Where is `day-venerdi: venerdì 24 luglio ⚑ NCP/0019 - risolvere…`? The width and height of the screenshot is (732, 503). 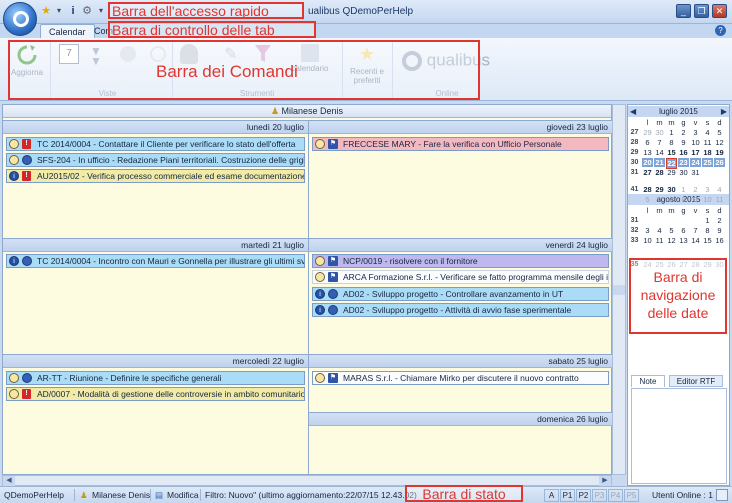
day-venerdi: venerdì 24 luglio ⚑ NCP/0019 - risolvere… is located at coordinates (460, 296).